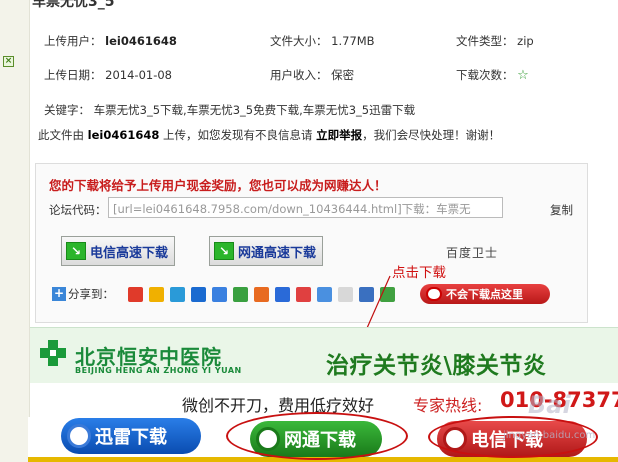  What do you see at coordinates (549, 435) in the screenshot?
I see `baidu-url-watermark: jingyan.baidu.com` at bounding box center [549, 435].